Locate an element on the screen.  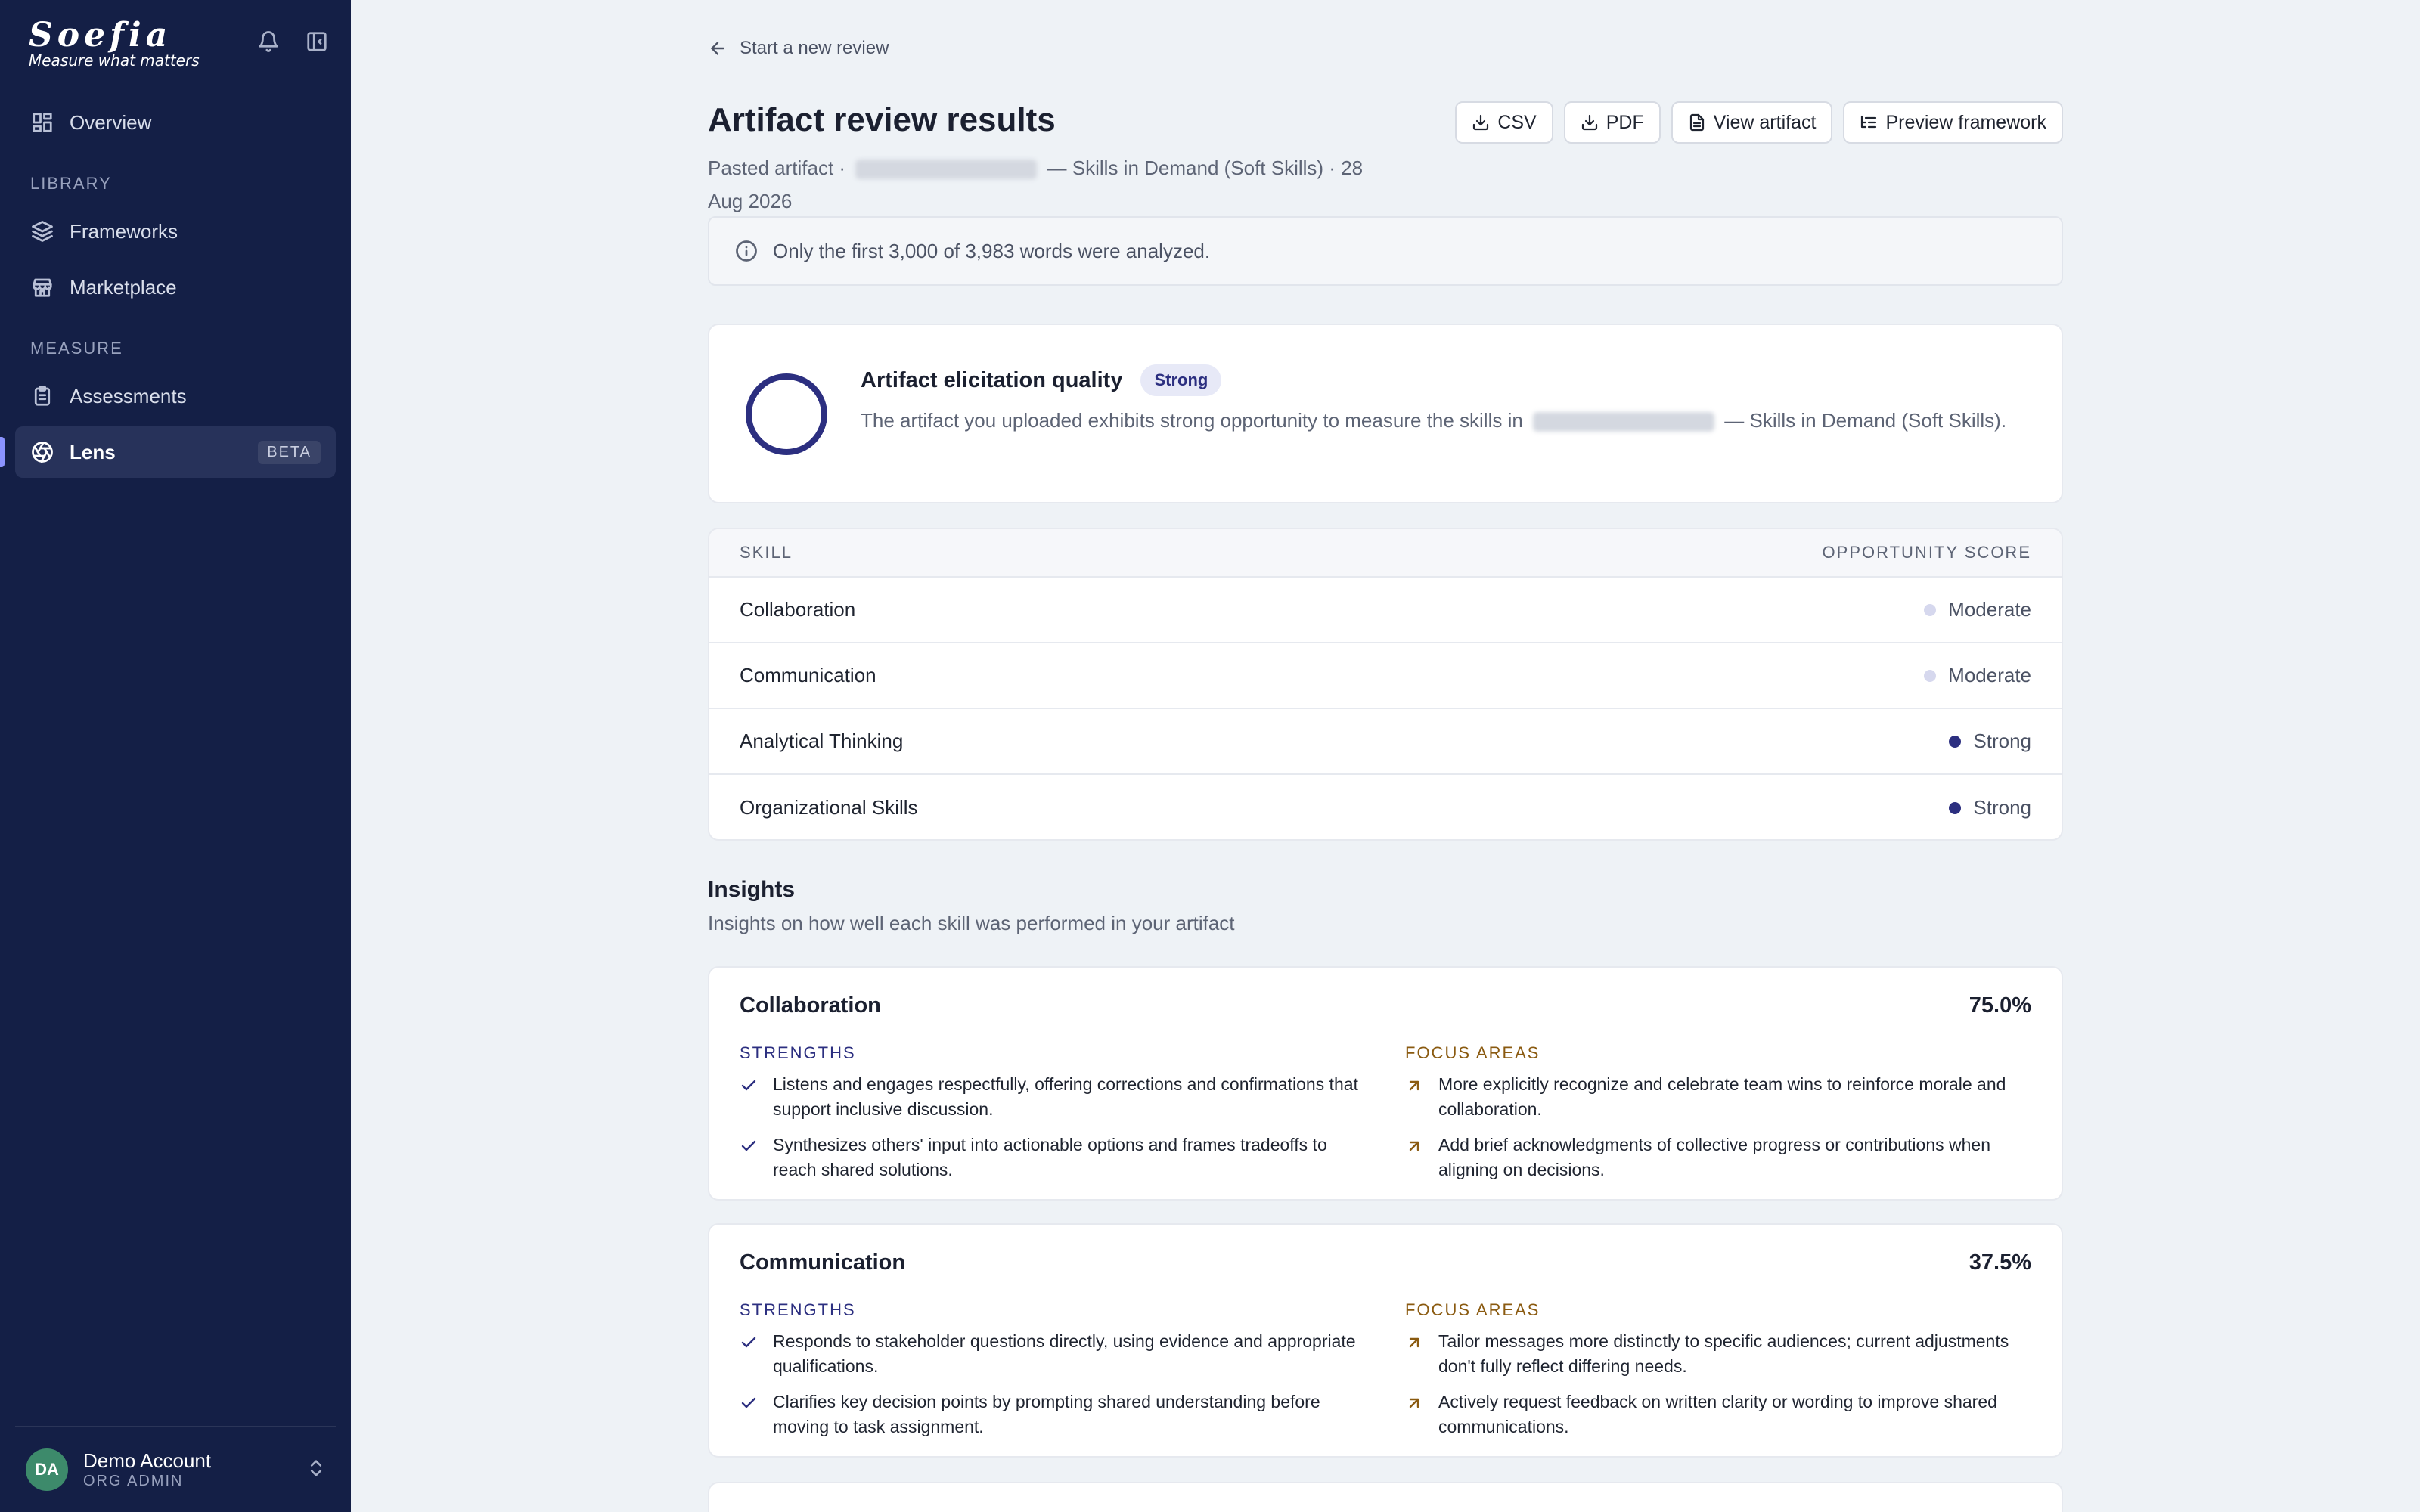
pdf-button: PDF is located at coordinates (1612, 122).